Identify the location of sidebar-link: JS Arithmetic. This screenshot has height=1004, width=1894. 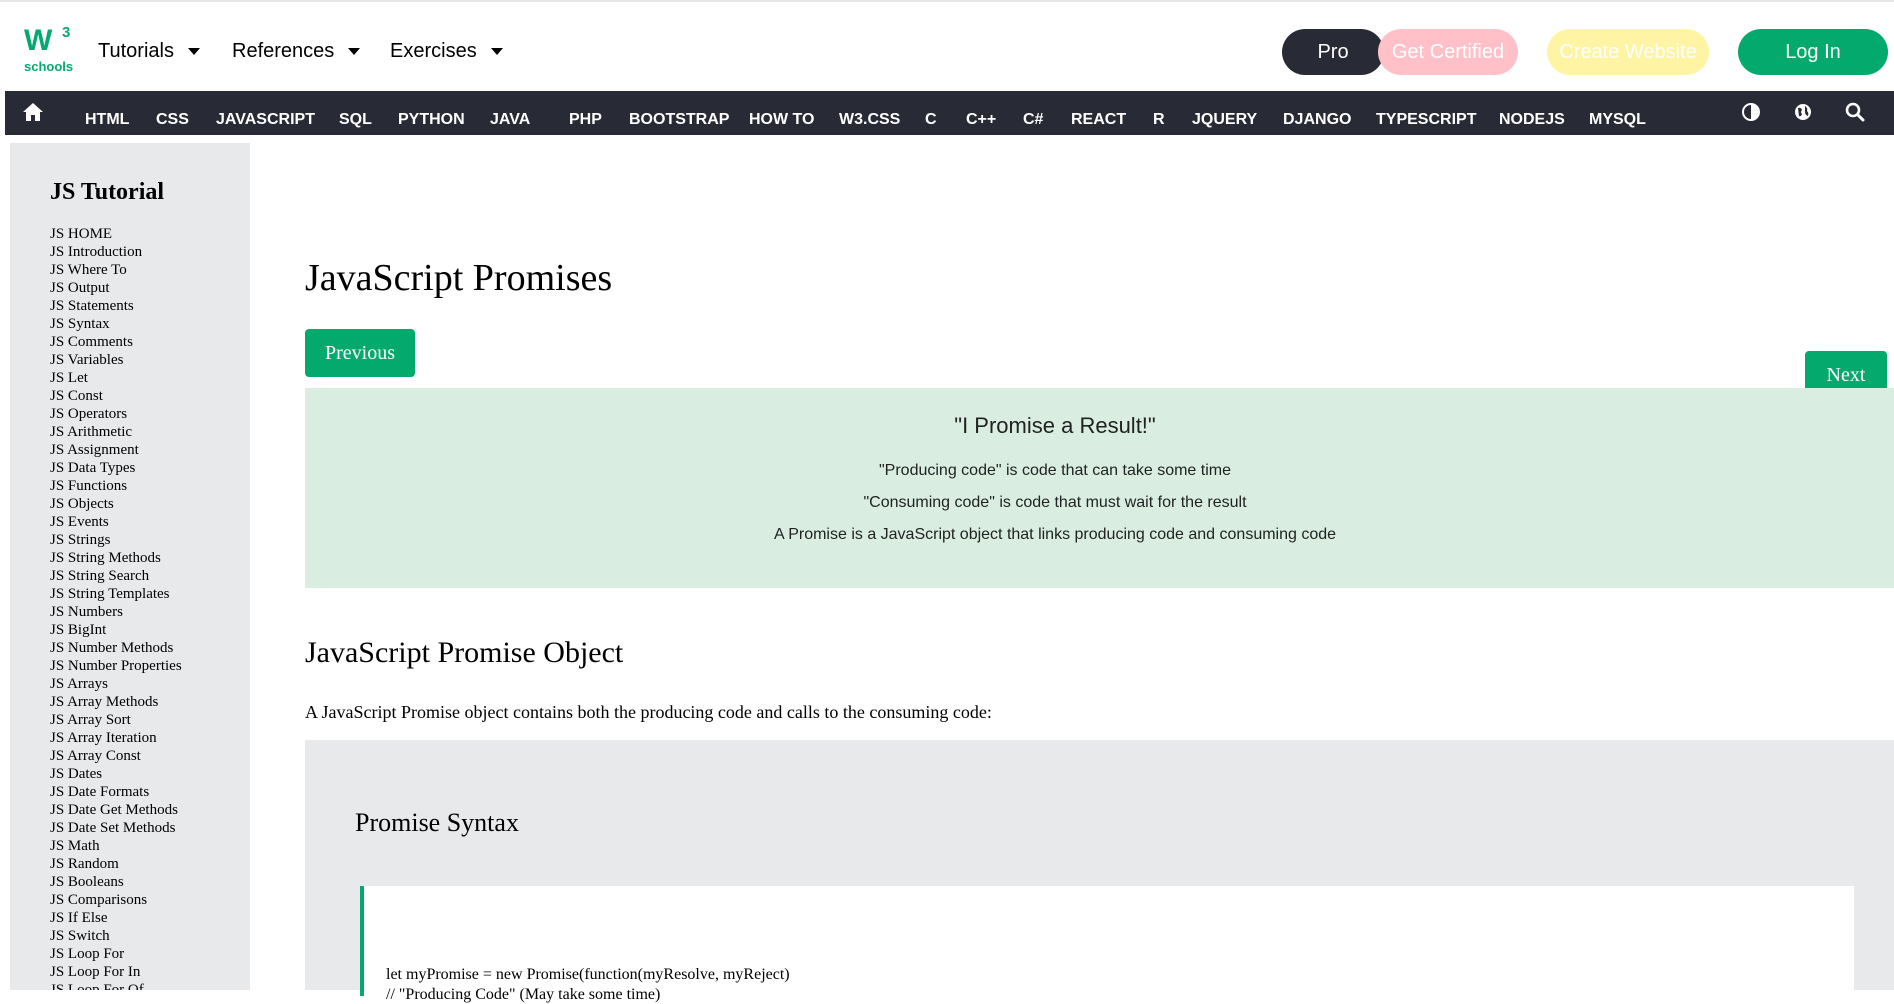
(116, 432).